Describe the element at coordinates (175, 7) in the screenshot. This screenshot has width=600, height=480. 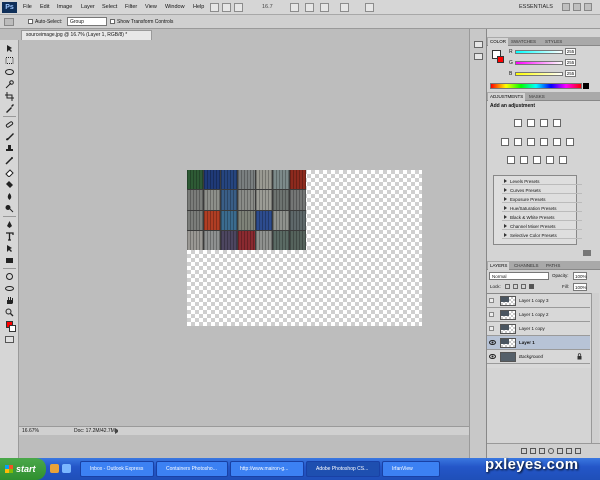
I see `menu-window: Window` at that location.